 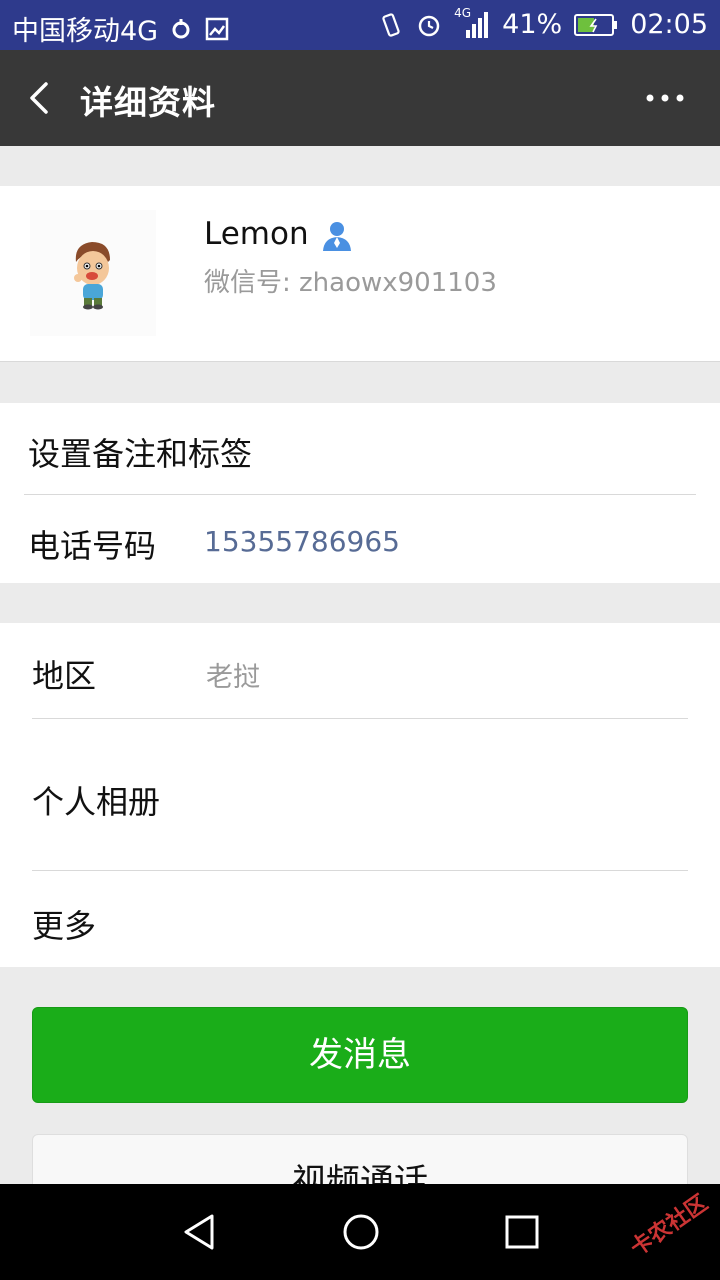 I want to click on phone-row: 电话号码 15355786965, so click(x=360, y=539).